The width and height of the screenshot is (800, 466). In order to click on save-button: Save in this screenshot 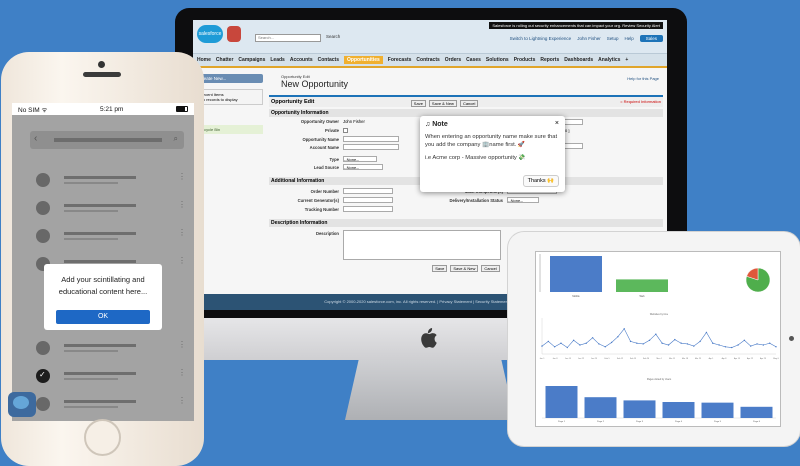, I will do `click(418, 103)`.